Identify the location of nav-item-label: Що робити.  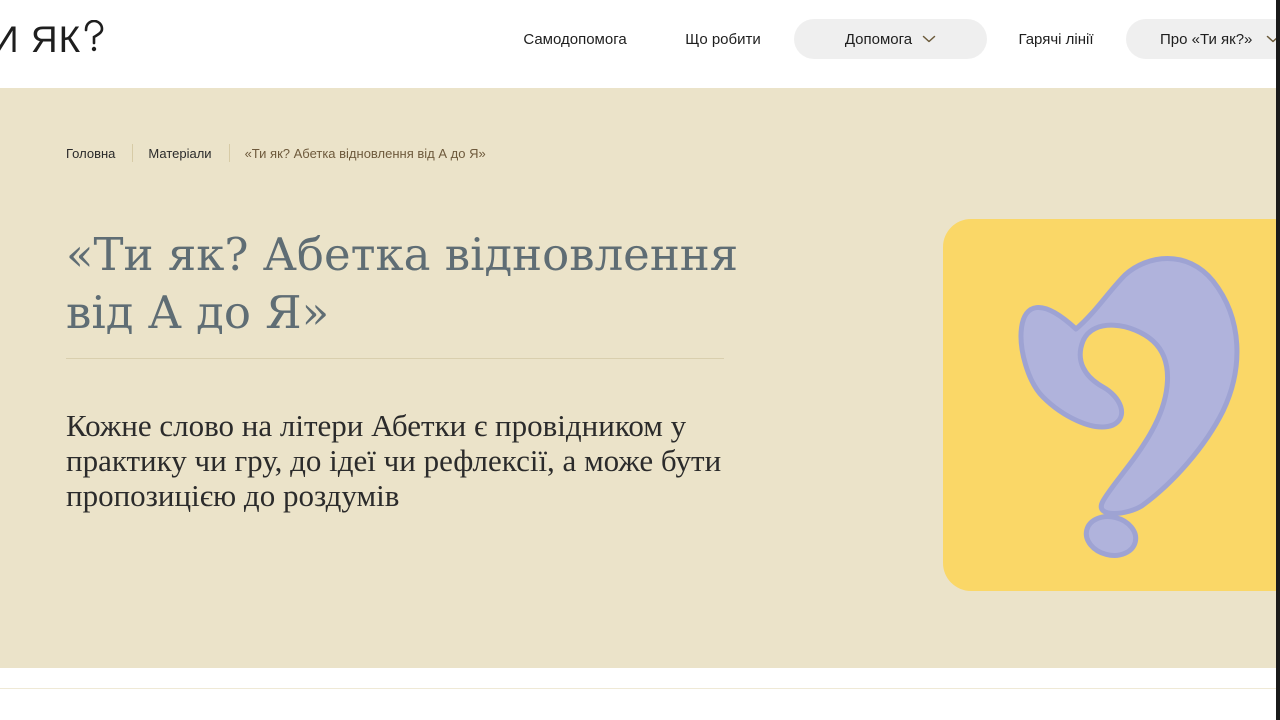
(723, 39).